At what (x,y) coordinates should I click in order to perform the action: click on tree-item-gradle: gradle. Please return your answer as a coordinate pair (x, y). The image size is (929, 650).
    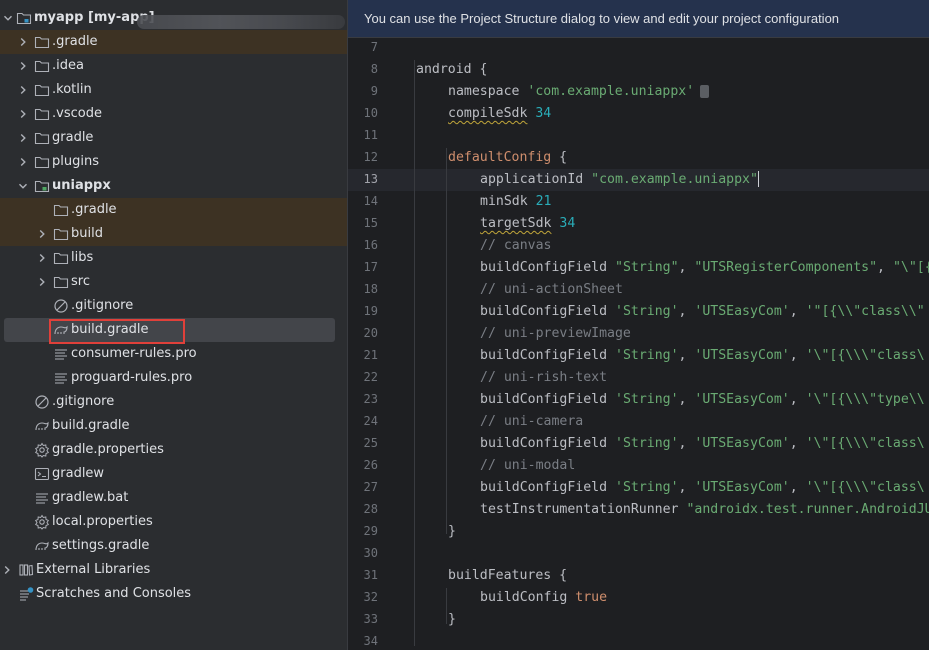
    Looking at the image, I should click on (173, 138).